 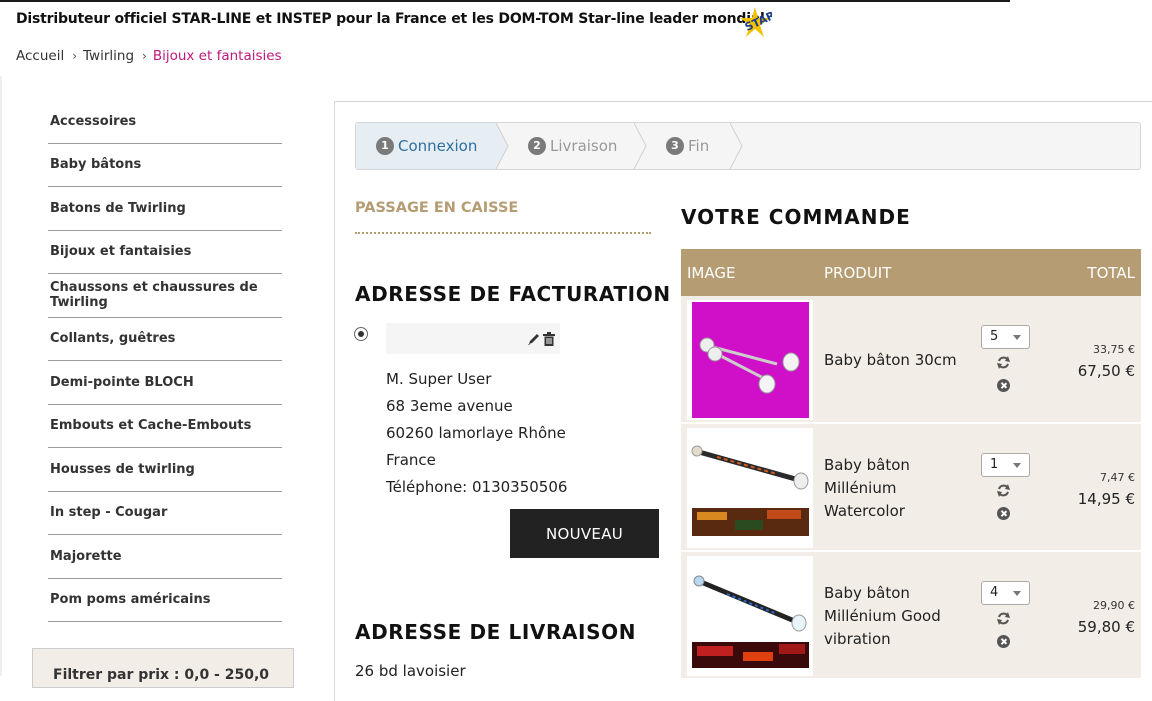 I want to click on step-fin: 3 Fin, so click(x=687, y=146).